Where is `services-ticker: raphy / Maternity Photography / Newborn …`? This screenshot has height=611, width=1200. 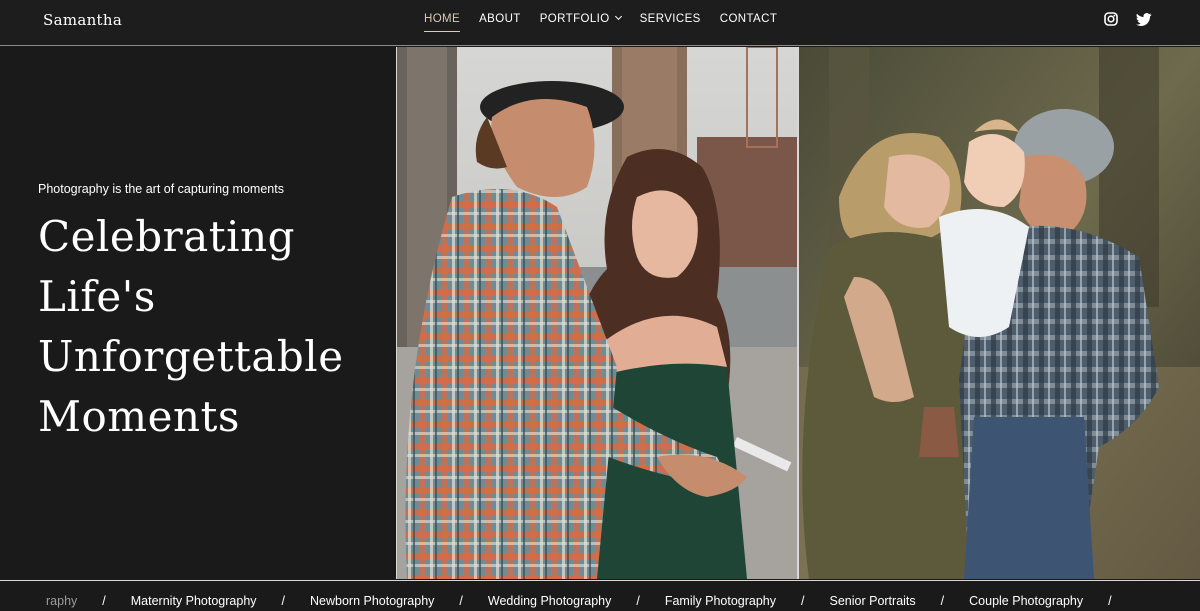 services-ticker: raphy / Maternity Photography / Newborn … is located at coordinates (600, 595).